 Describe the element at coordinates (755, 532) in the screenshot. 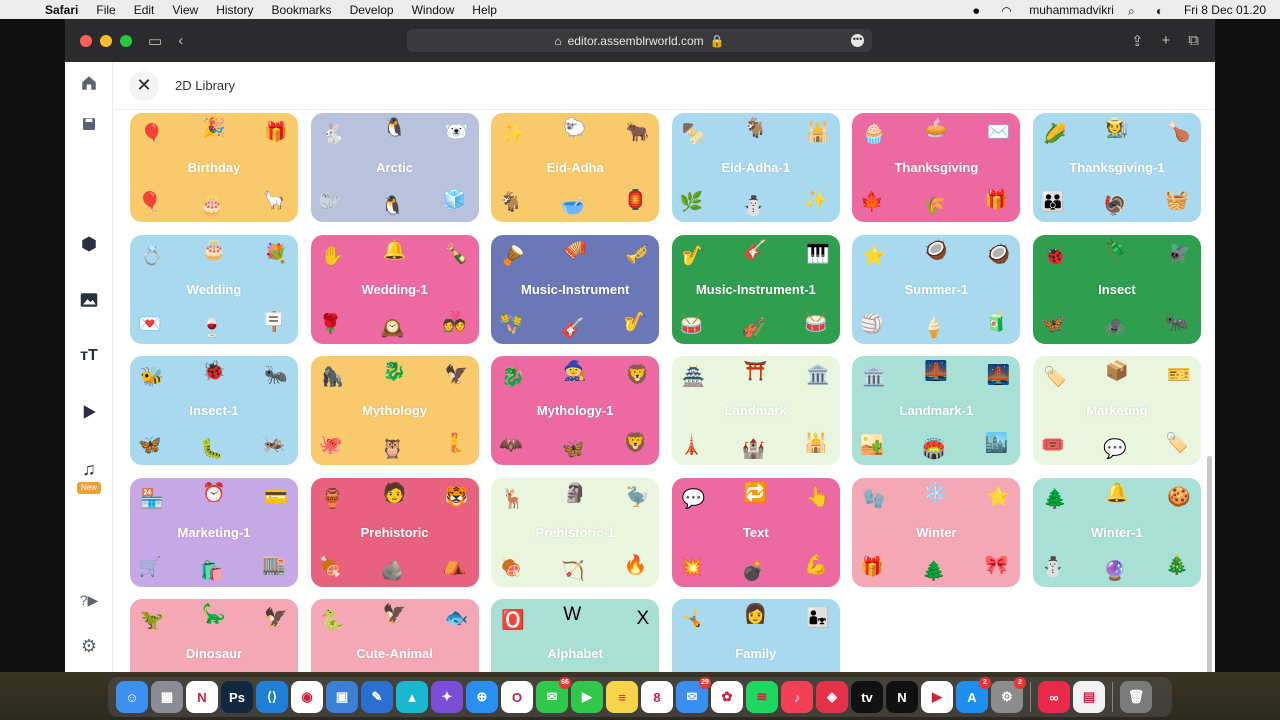

I see `library-card: 💬 🔁 👆 💥 💣 💪 Text` at that location.